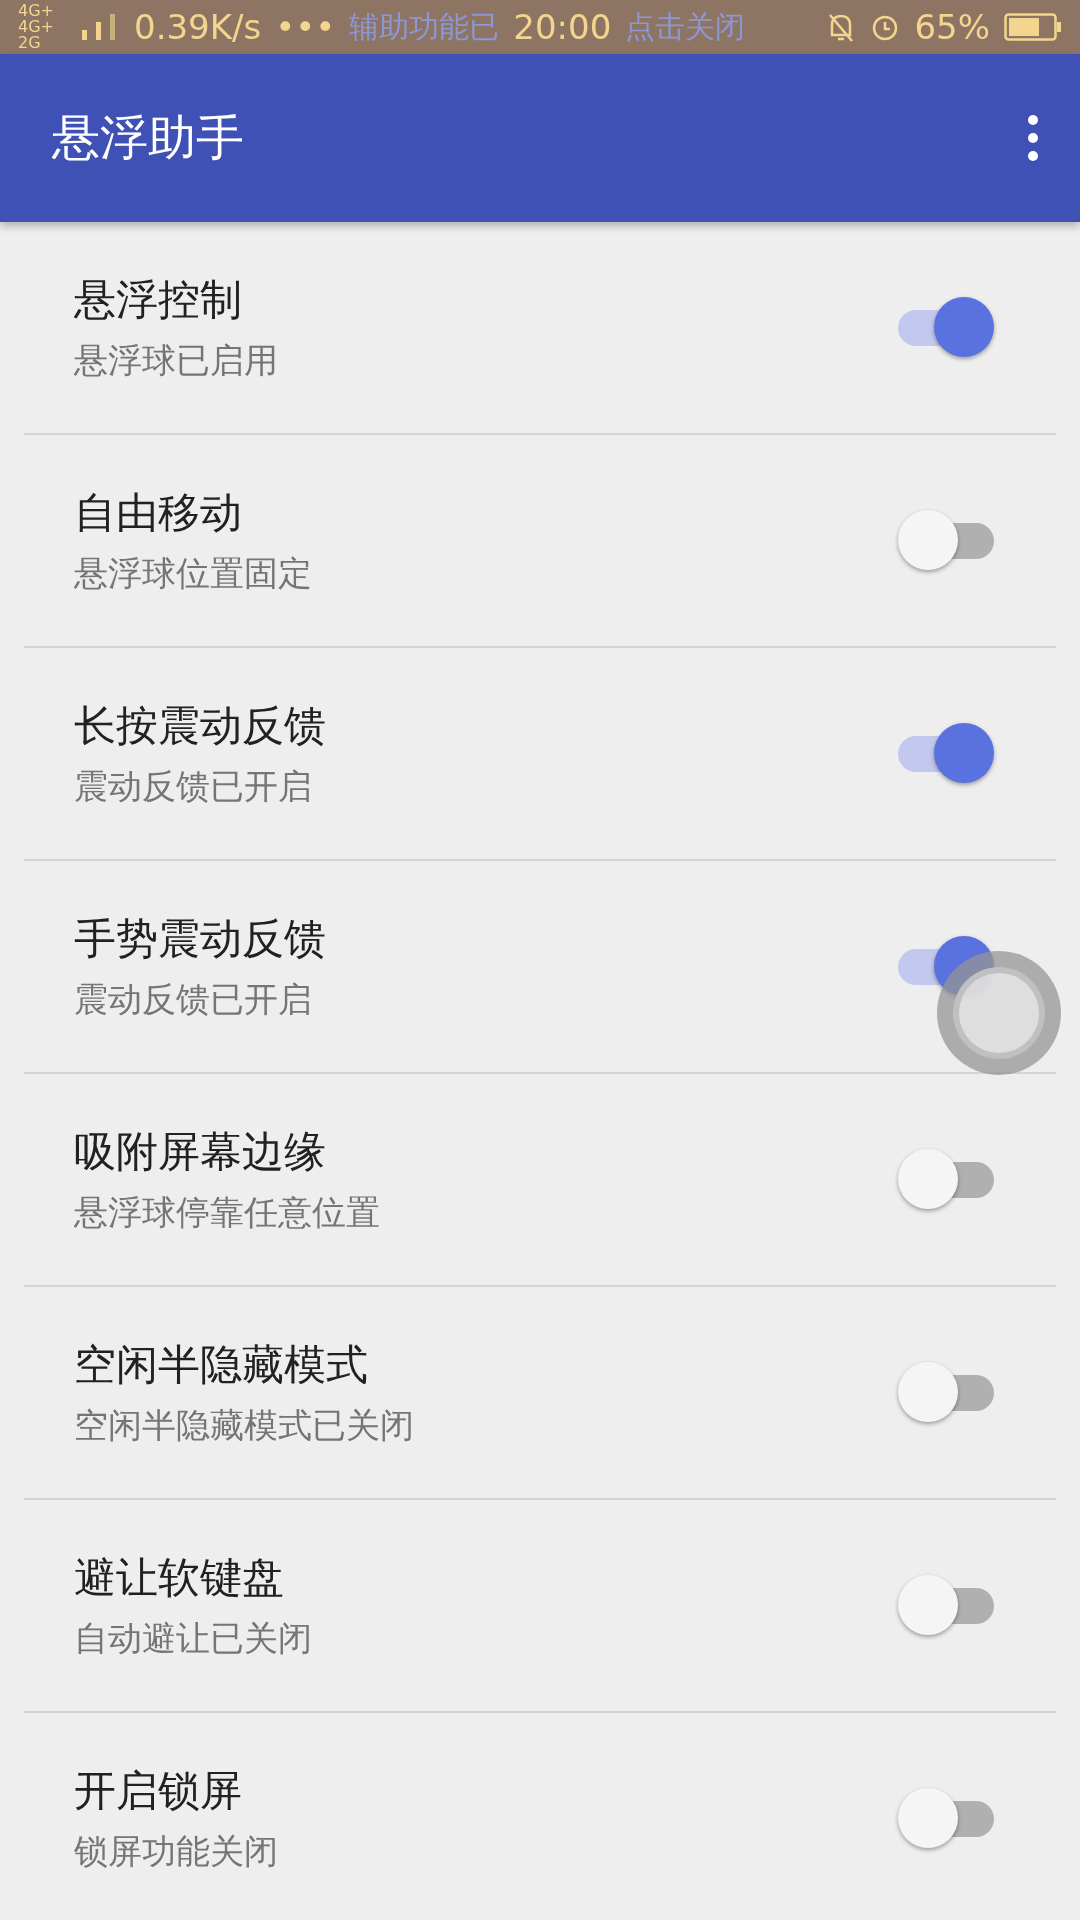 This screenshot has height=1920, width=1080. Describe the element at coordinates (198, 27) in the screenshot. I see `network-speed: 0.39K/s` at that location.